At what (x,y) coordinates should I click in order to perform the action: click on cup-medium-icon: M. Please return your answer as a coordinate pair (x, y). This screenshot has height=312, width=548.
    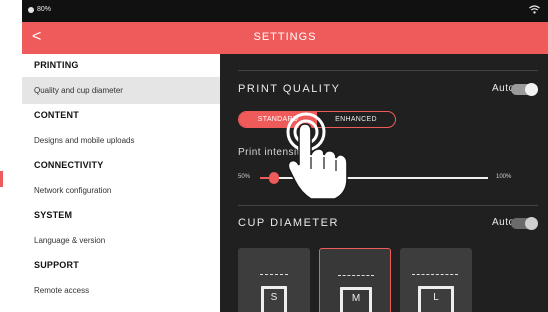
    Looking at the image, I should click on (356, 299).